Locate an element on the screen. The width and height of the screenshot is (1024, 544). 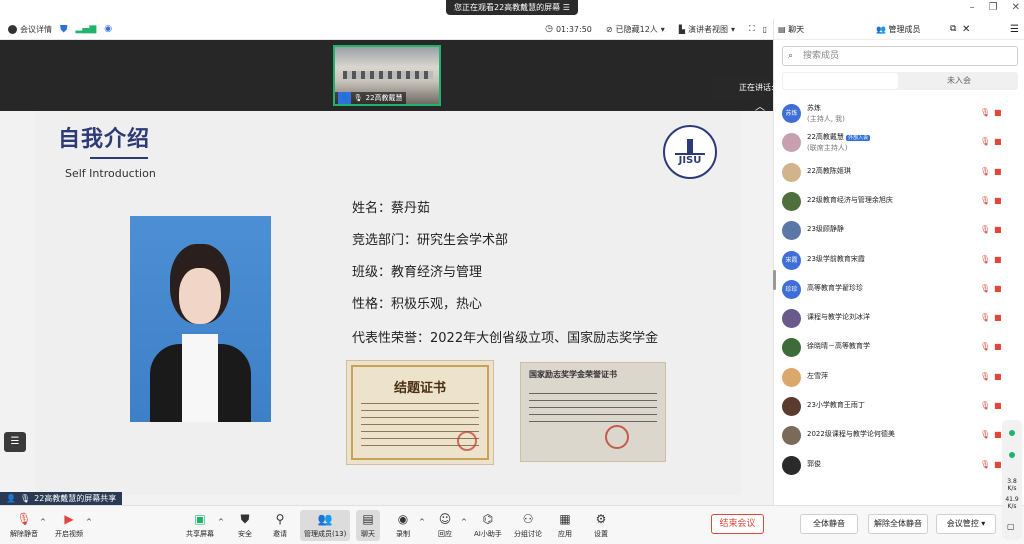
member-search-input: ⌕ 搜索成员 is located at coordinates (900, 56).